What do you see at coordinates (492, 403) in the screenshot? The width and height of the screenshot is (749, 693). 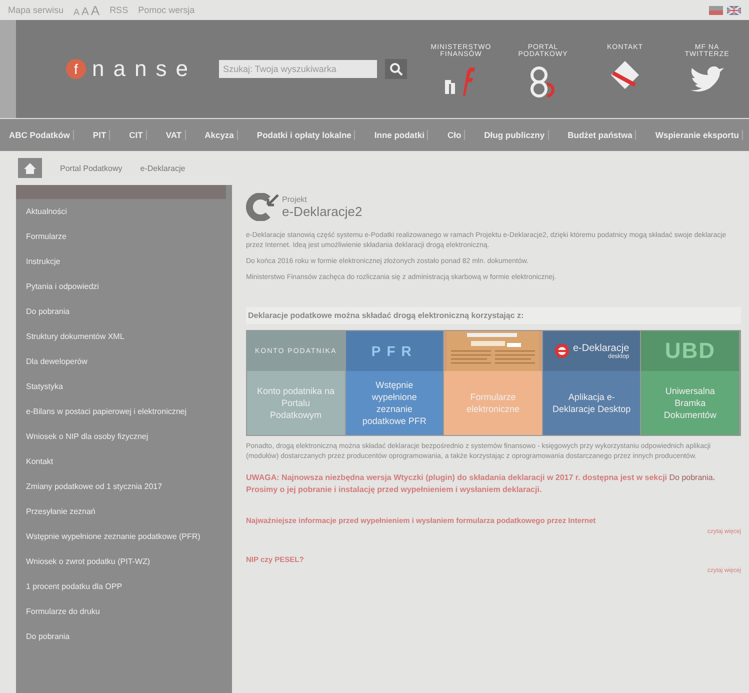 I see `tile-label: Formularze elektroniczne` at bounding box center [492, 403].